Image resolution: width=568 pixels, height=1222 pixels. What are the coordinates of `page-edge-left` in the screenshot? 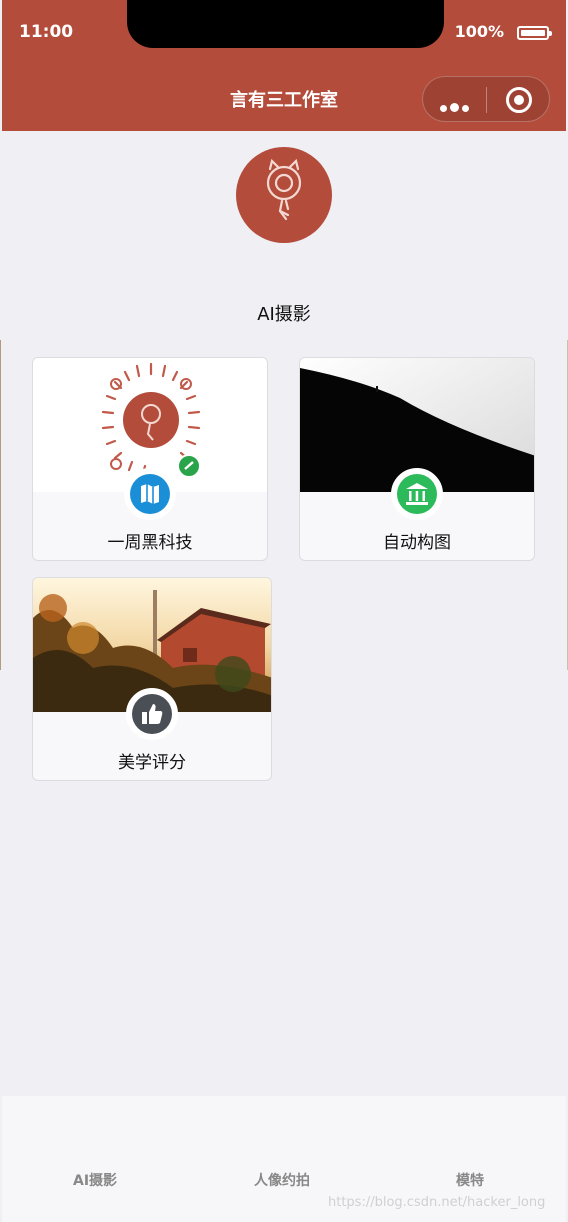 It's located at (0, 505).